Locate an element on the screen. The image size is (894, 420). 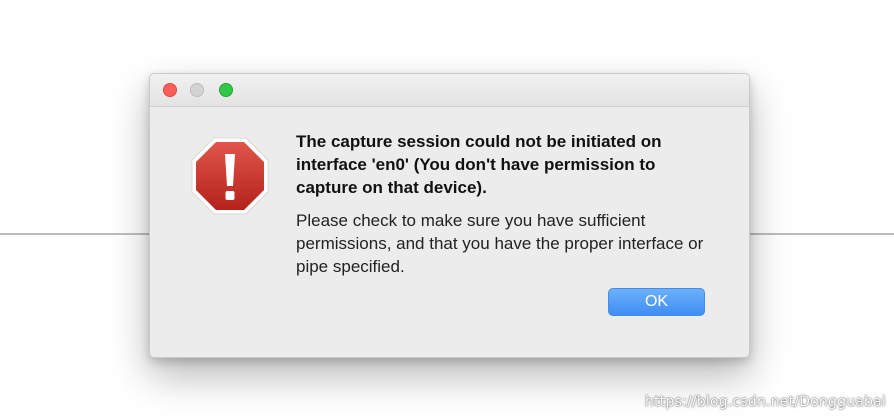
background-divider-left is located at coordinates (75, 234).